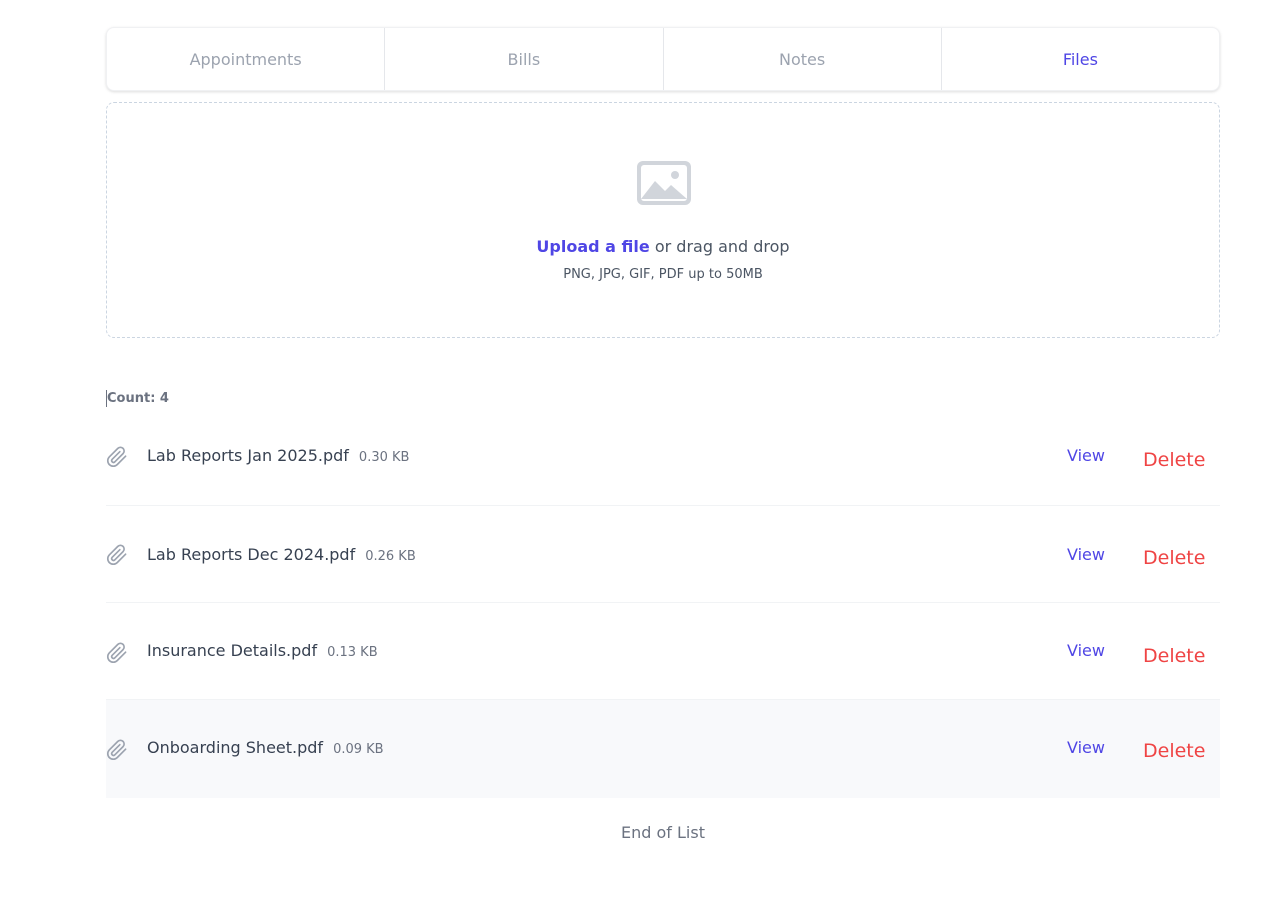 This screenshot has height=900, width=1261. What do you see at coordinates (251, 554) in the screenshot?
I see `file-name-text: Lab Reports Dec 2024.pdf` at bounding box center [251, 554].